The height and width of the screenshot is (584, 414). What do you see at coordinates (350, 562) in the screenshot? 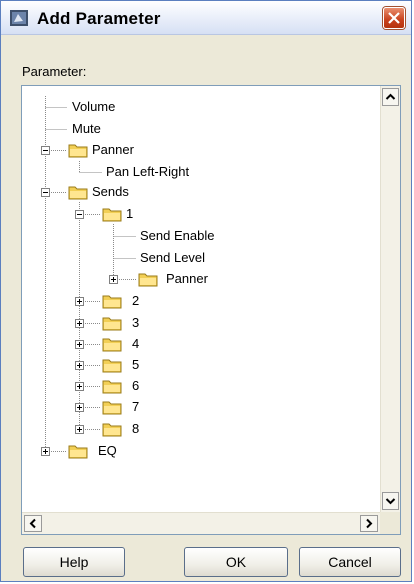
I see `cancel-button: Cancel` at bounding box center [350, 562].